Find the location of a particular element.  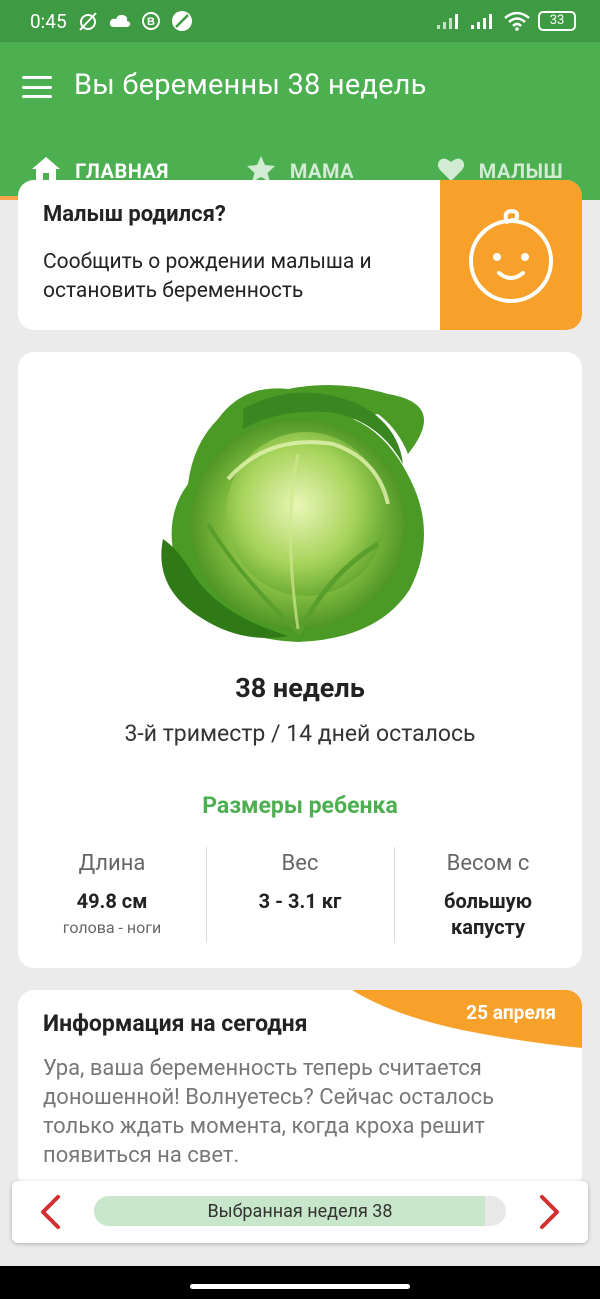

size-value: 49.8 см is located at coordinates (112, 901).